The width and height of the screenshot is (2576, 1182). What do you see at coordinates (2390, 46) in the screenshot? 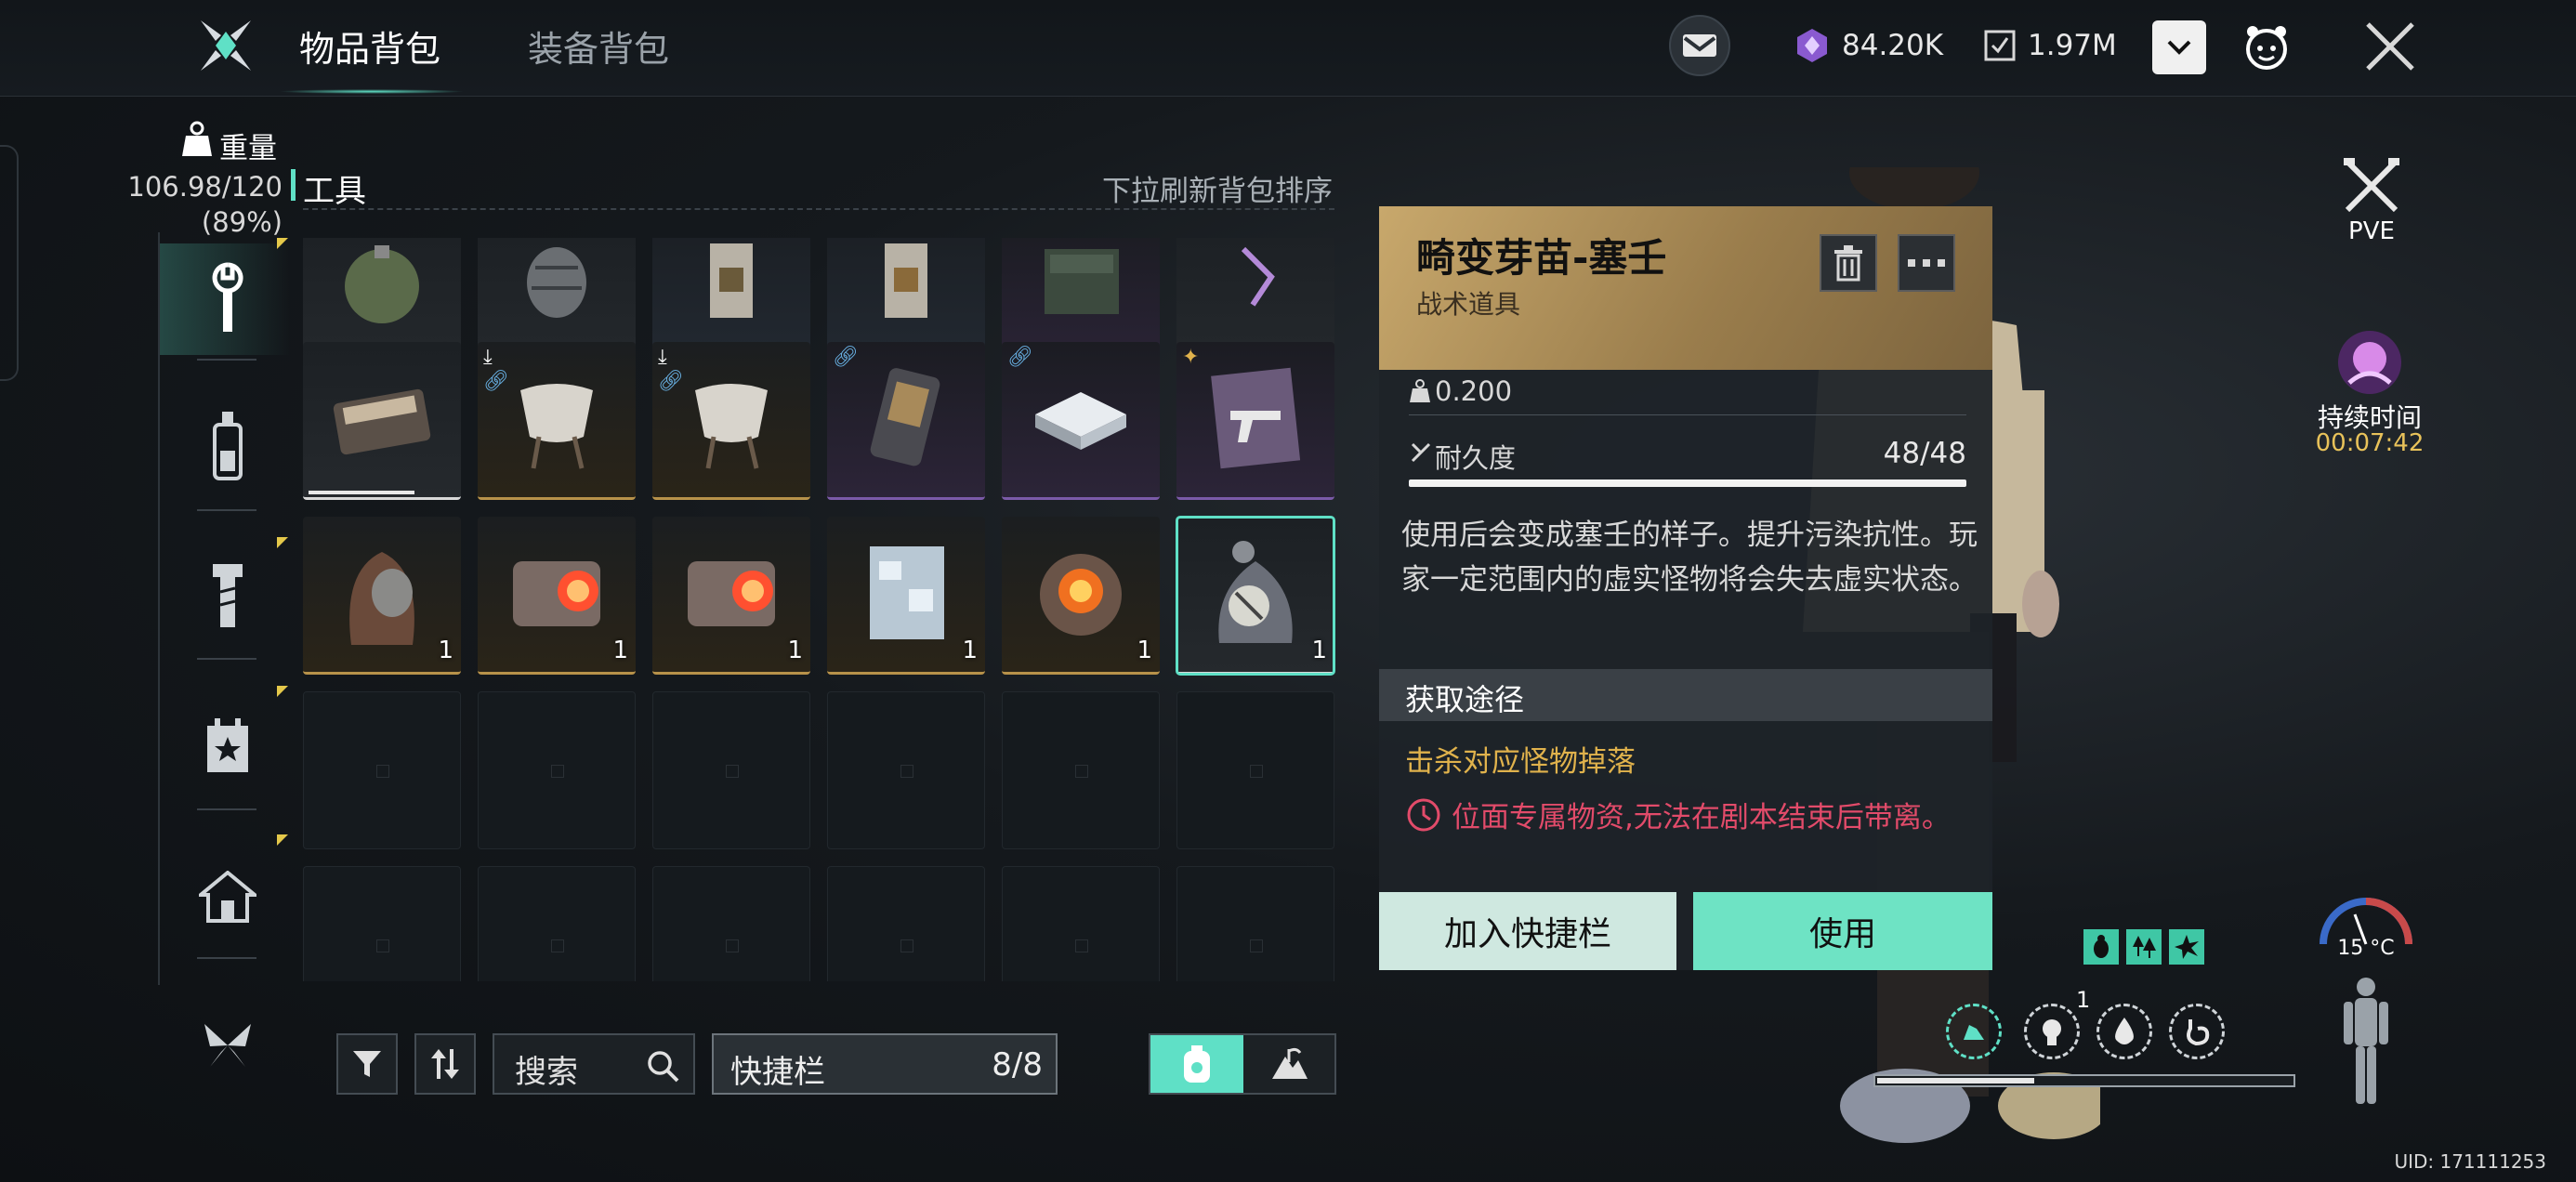
I see `close-button` at bounding box center [2390, 46].